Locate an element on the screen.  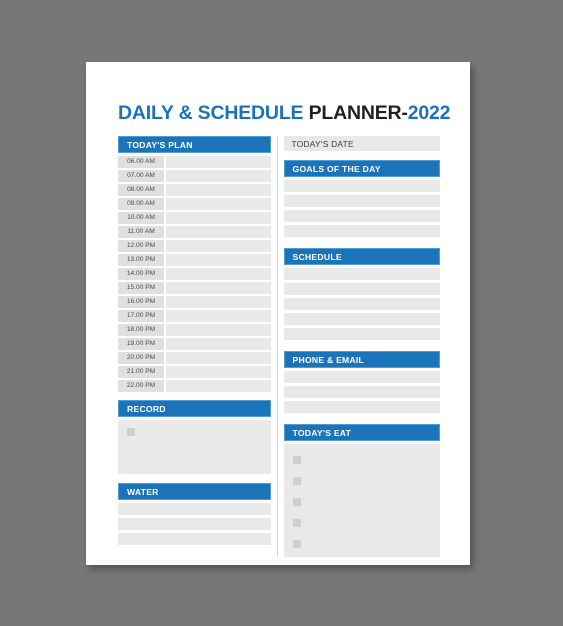
section-header-goals-of-the-day: GOALS OF THE DAY is located at coordinates (361, 168).